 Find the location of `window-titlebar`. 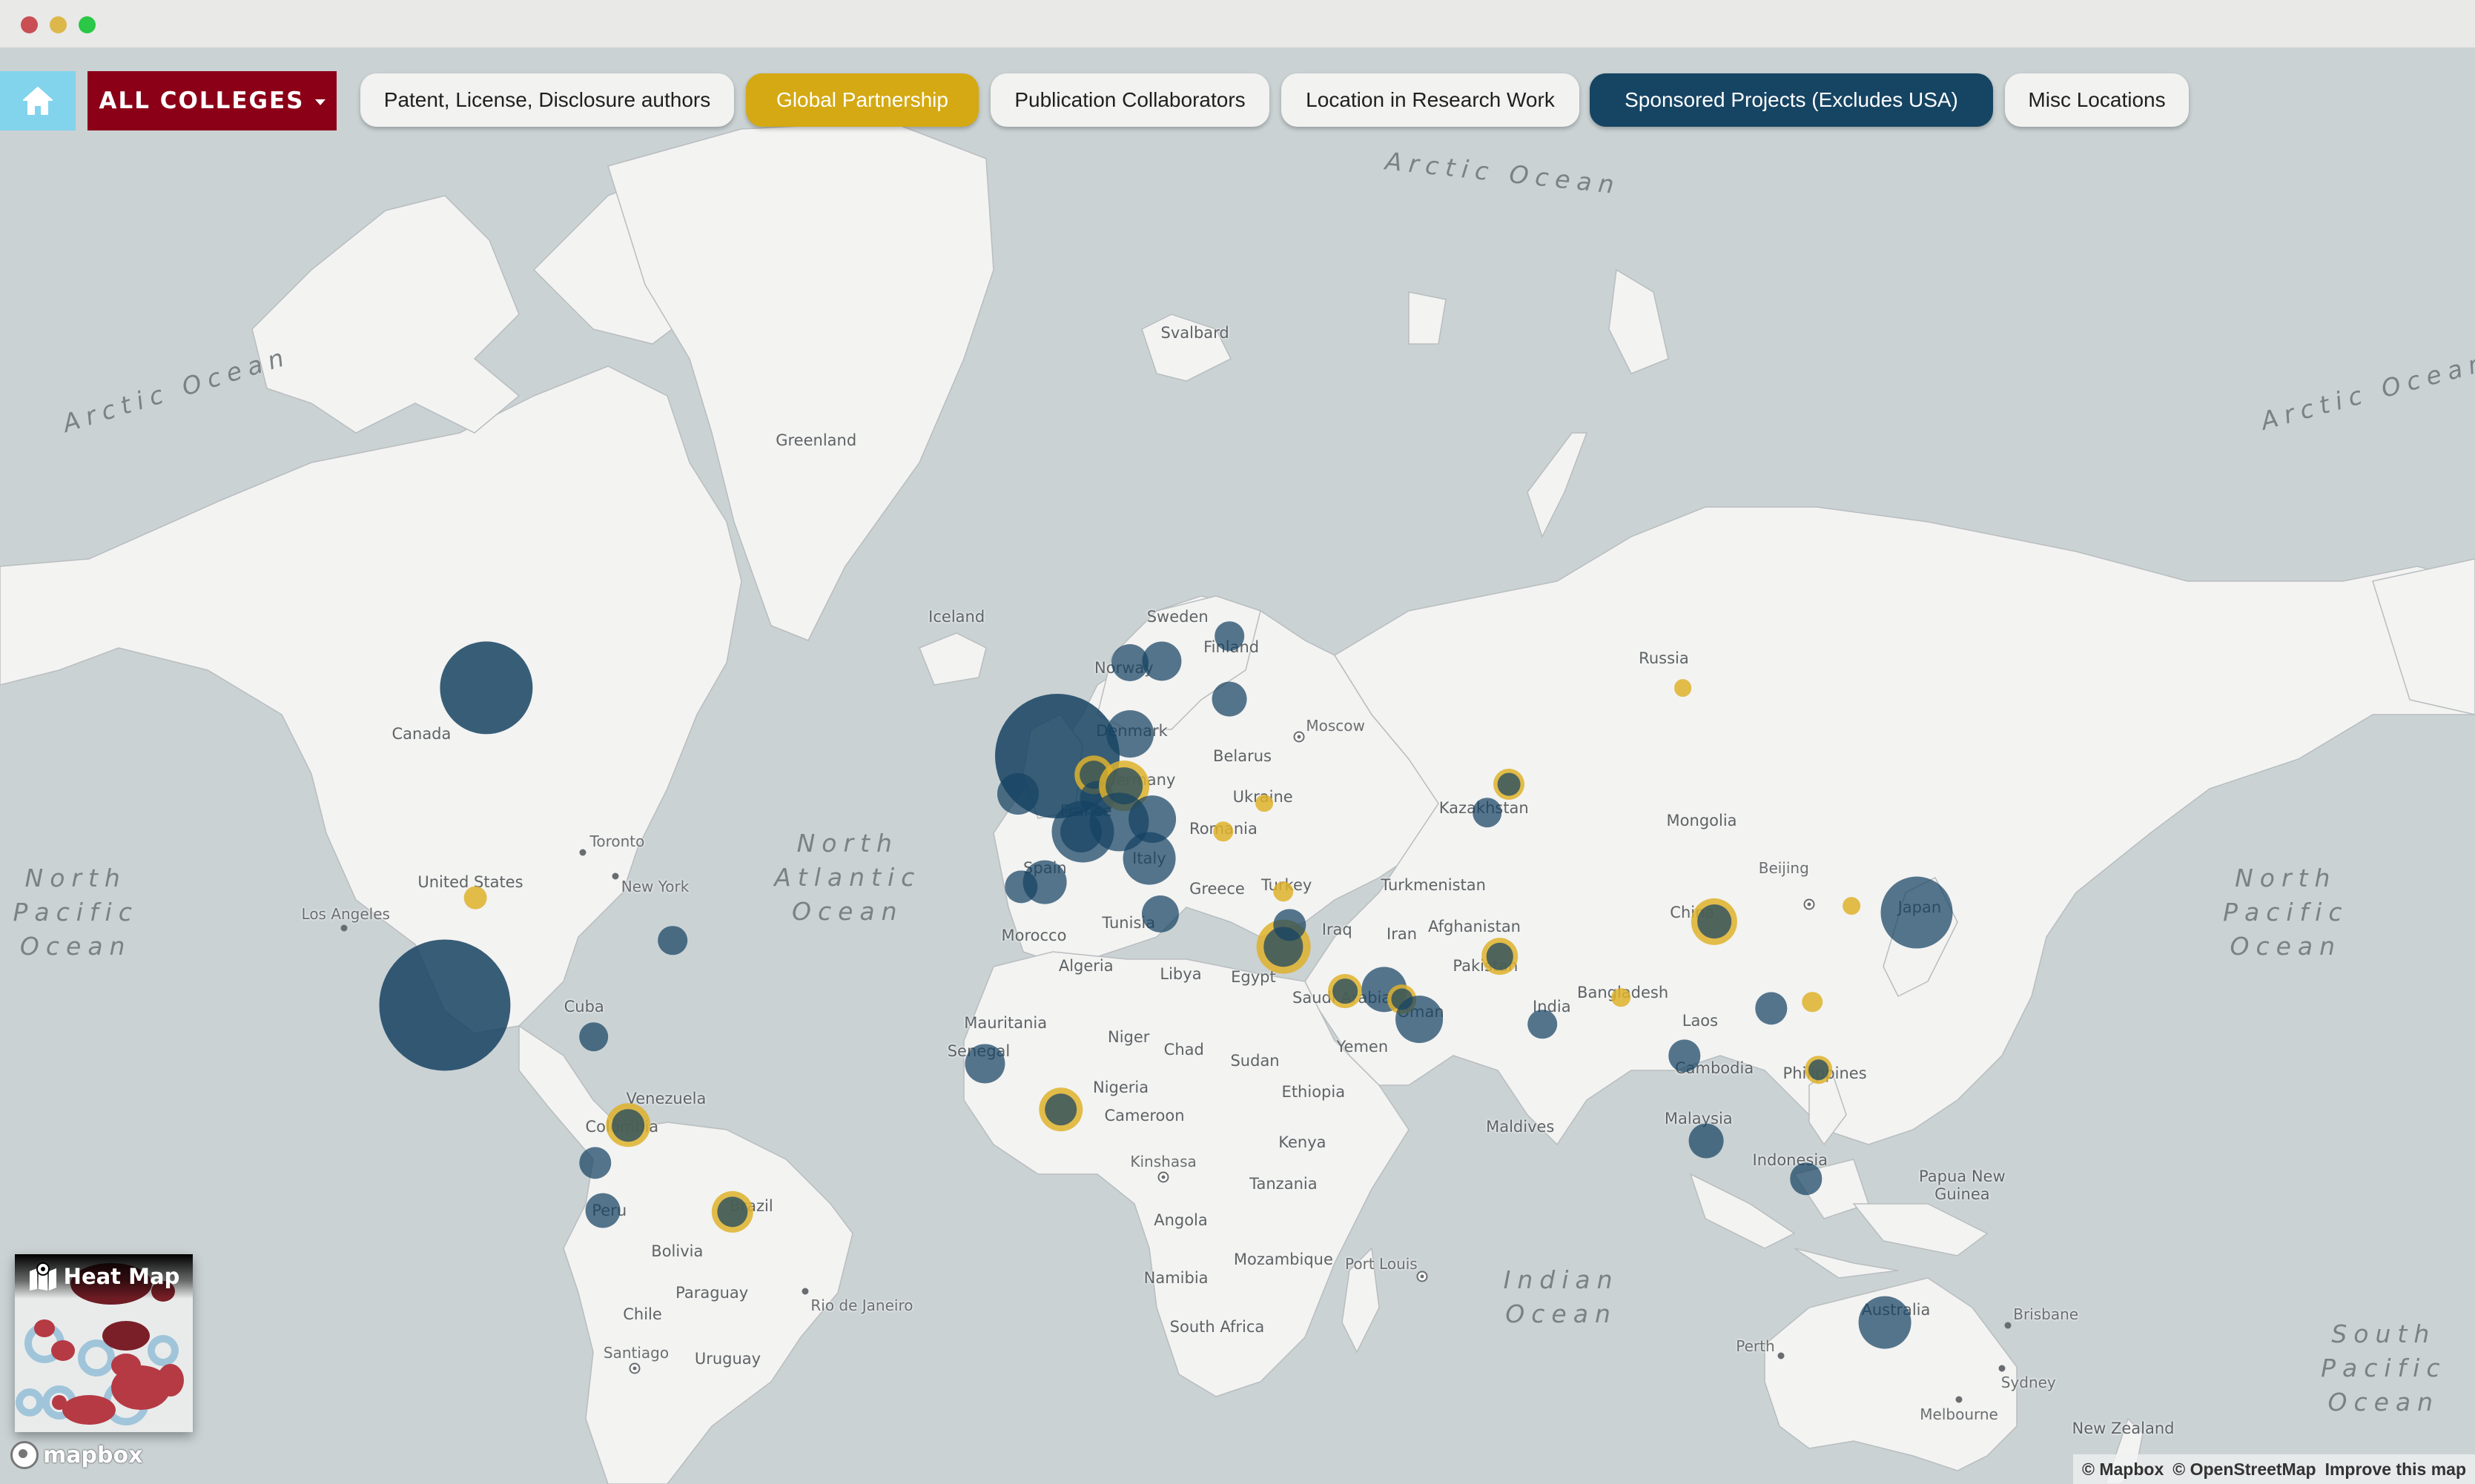

window-titlebar is located at coordinates (1237, 24).